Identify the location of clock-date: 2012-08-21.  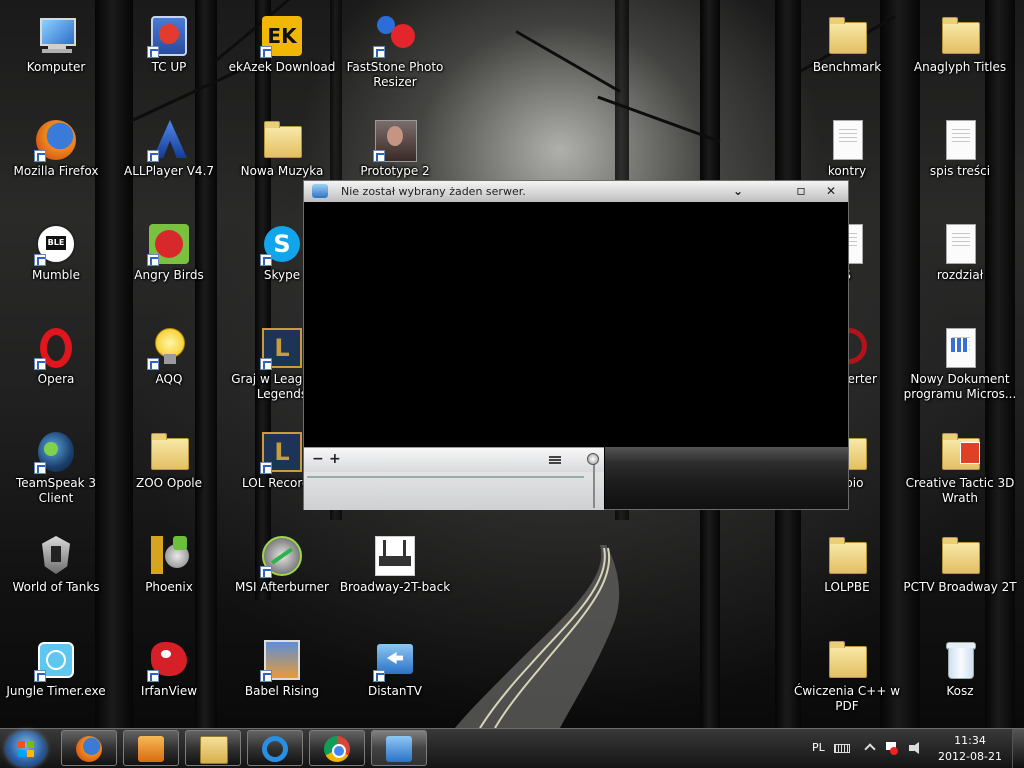
(970, 756).